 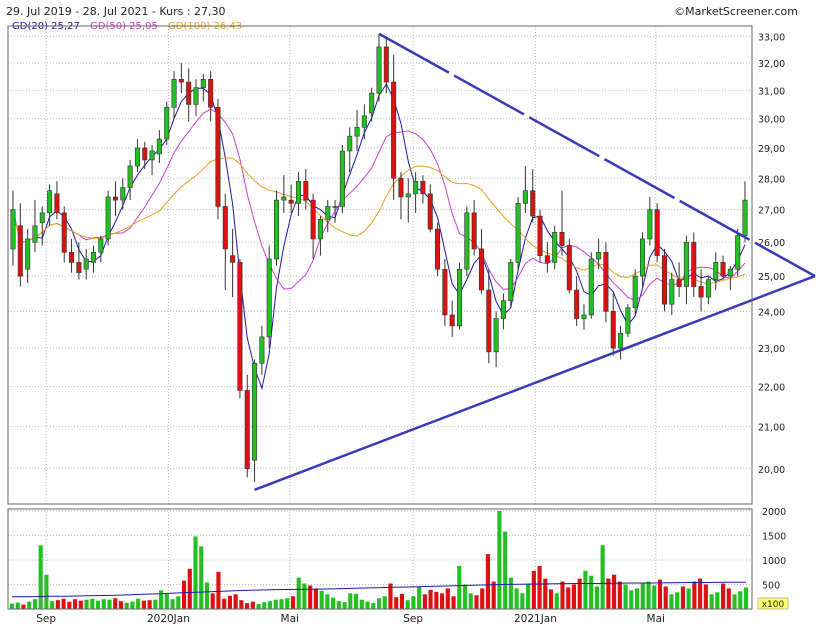 What do you see at coordinates (380, 547) in the screenshot?
I see `volume-grid` at bounding box center [380, 547].